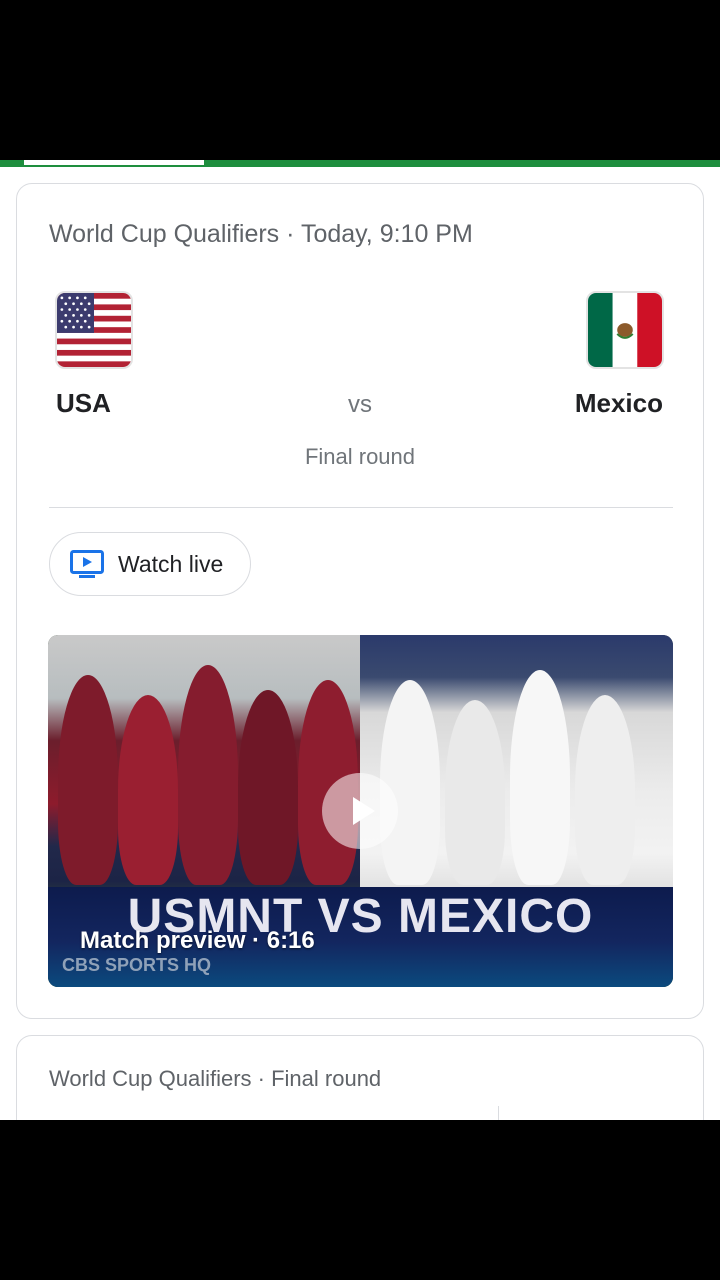 This screenshot has height=1280, width=720. I want to click on watch-live-label: Watch live, so click(171, 563).